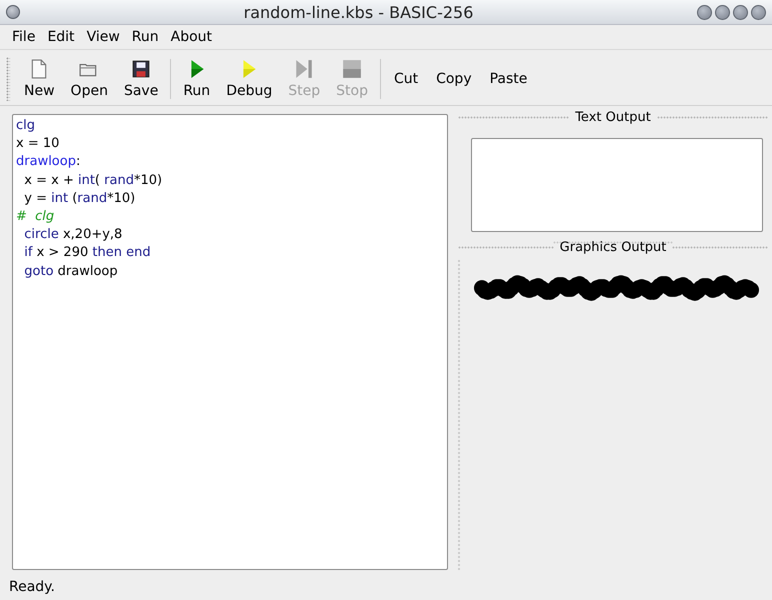 This screenshot has width=772, height=600. Describe the element at coordinates (13, 12) in the screenshot. I see `window-menu-icon` at that location.